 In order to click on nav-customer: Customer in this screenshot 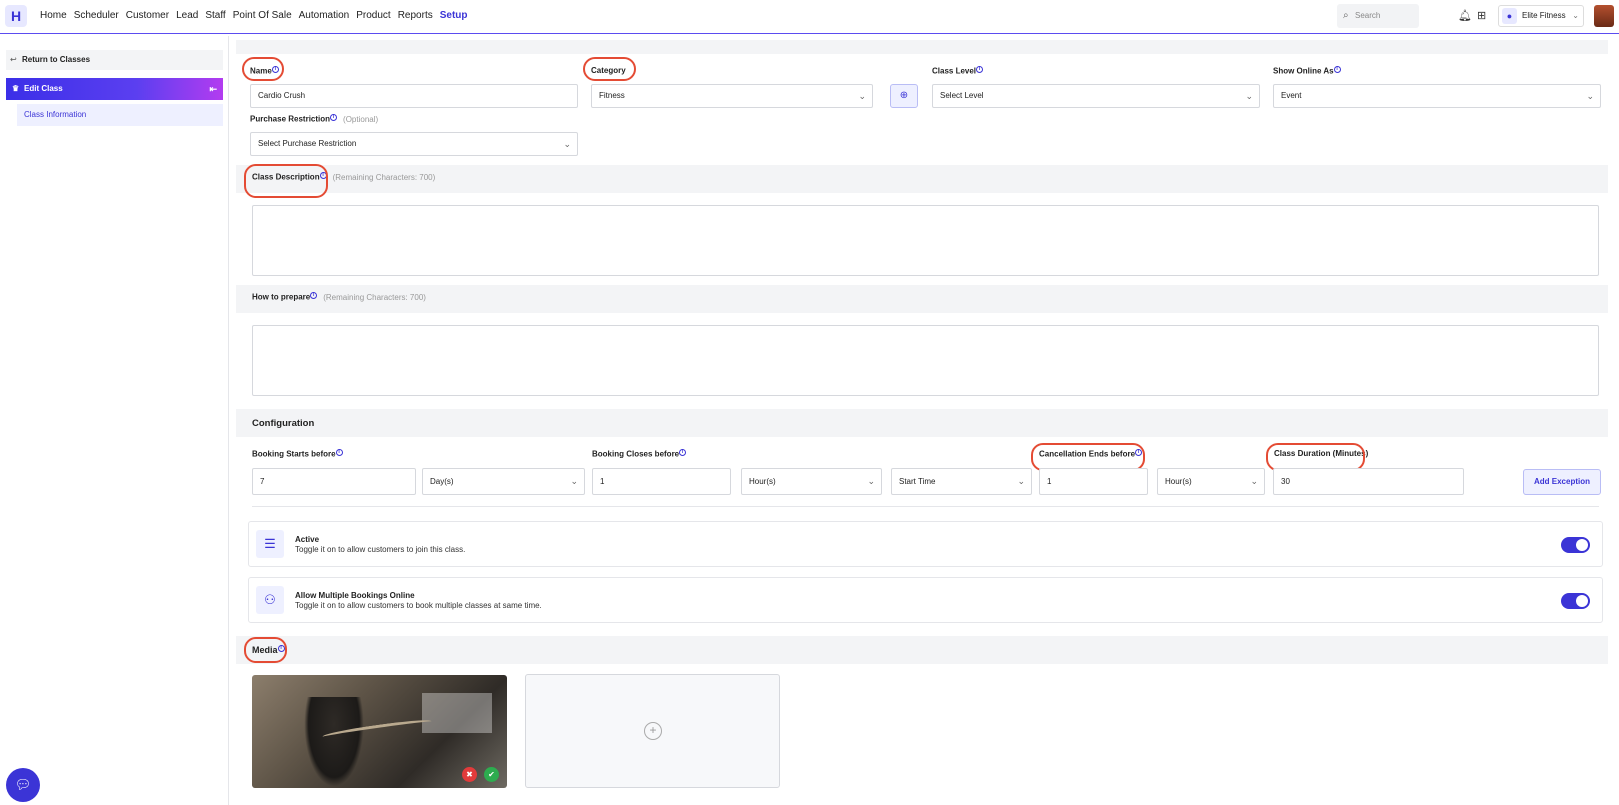, I will do `click(147, 15)`.